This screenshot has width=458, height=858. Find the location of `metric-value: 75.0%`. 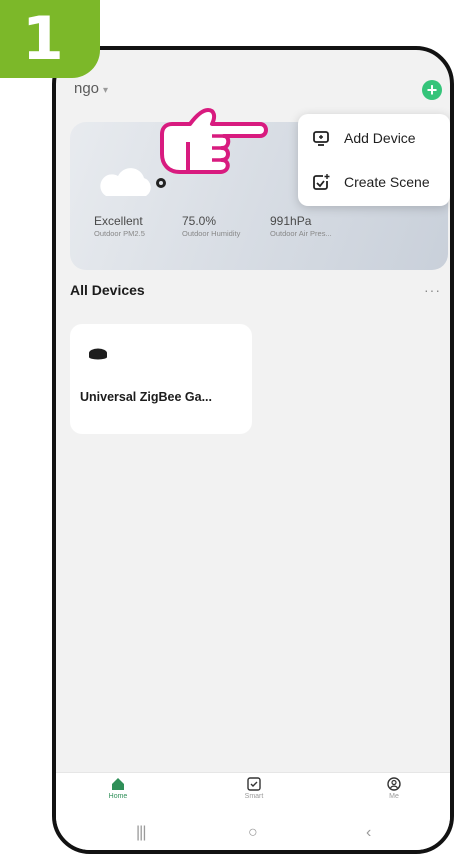

metric-value: 75.0% is located at coordinates (199, 221).